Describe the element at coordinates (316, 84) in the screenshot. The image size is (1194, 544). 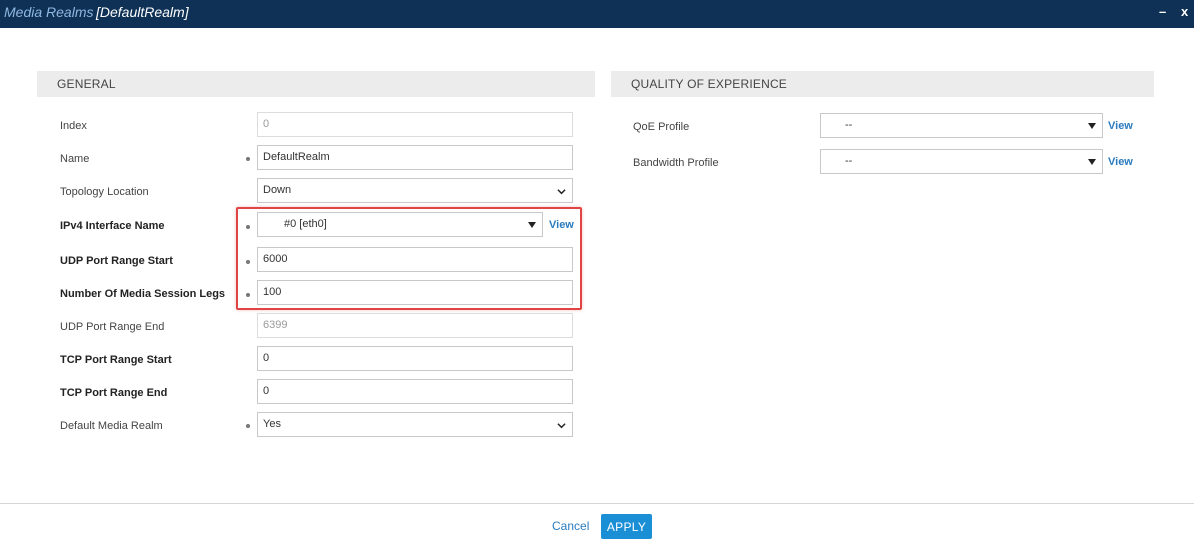
I see `general-section-header: GENERAL` at that location.